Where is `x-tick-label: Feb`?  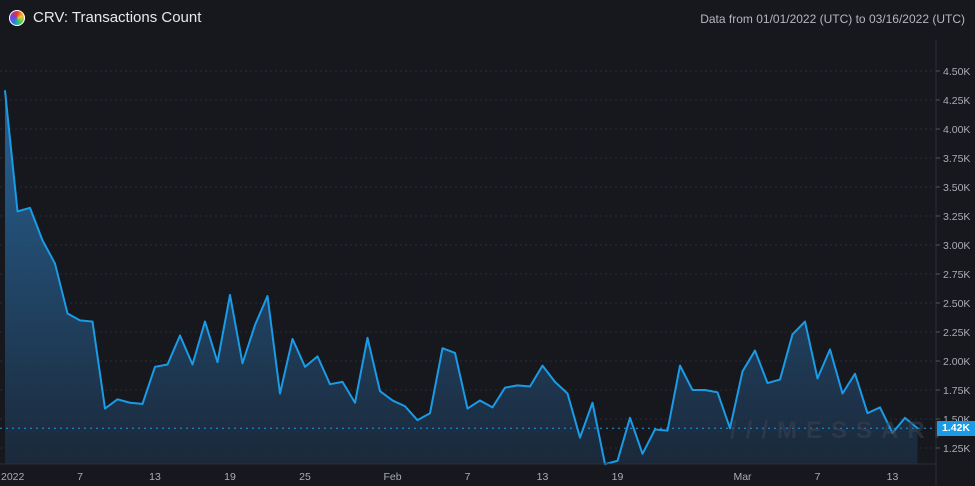 x-tick-label: Feb is located at coordinates (392, 477).